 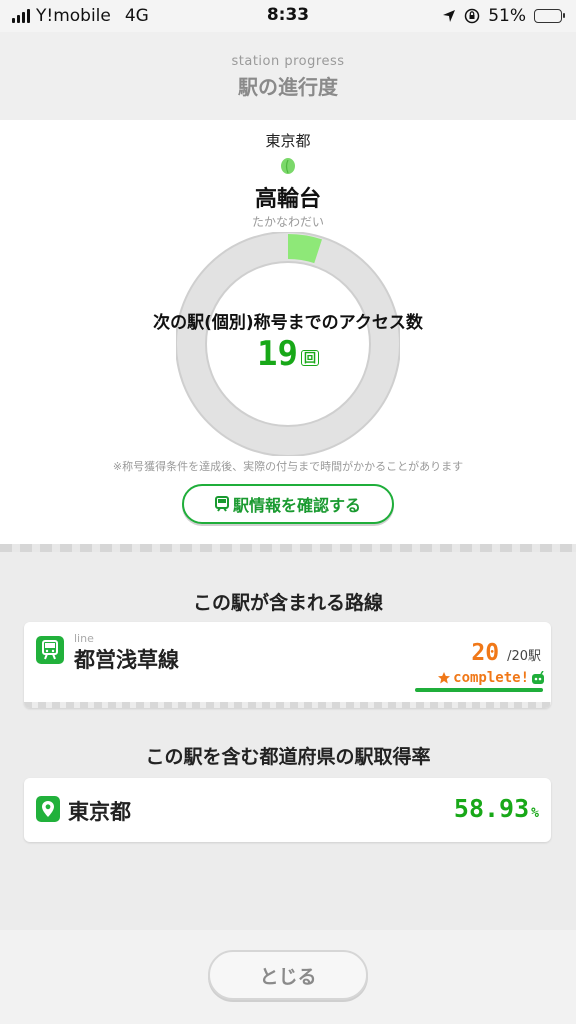 What do you see at coordinates (535, 813) in the screenshot?
I see `prefecture-rate-unit: %` at bounding box center [535, 813].